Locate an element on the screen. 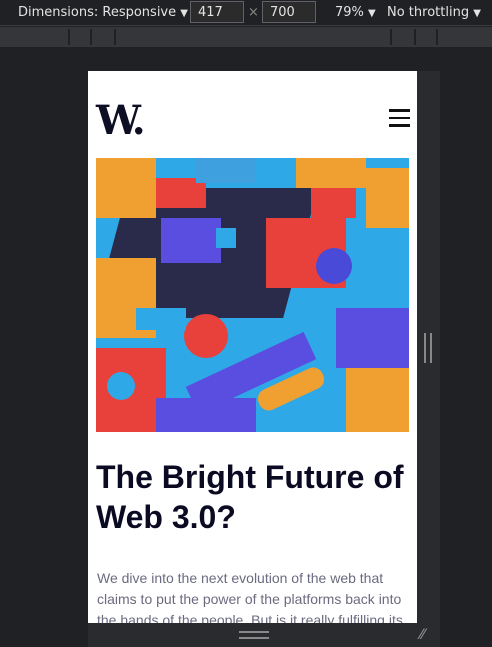 The width and height of the screenshot is (492, 647). corner-resize-icon: ⁄⁄ is located at coordinates (422, 635).